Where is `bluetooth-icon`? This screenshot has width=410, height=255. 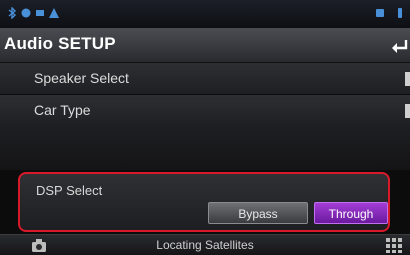
bluetooth-icon is located at coordinates (12, 13).